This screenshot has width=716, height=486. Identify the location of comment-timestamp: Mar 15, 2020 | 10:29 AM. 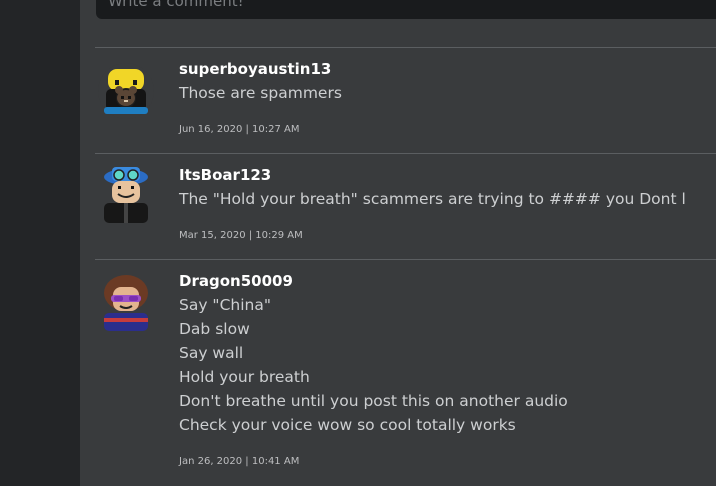
(241, 235).